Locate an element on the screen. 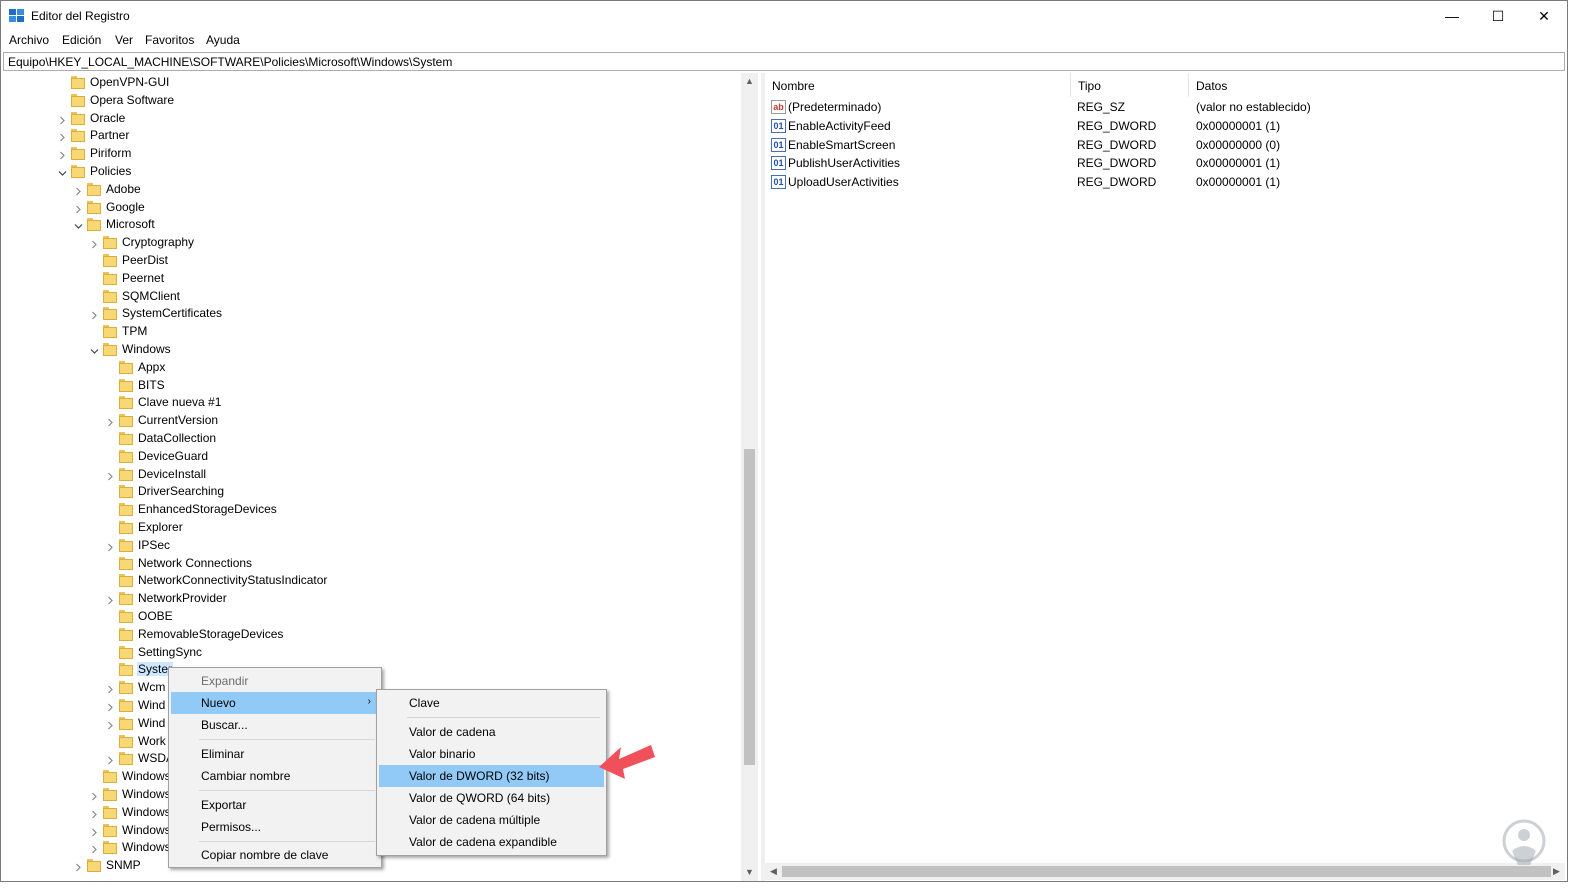  tree-node: DeviceGuard is located at coordinates (371, 457).